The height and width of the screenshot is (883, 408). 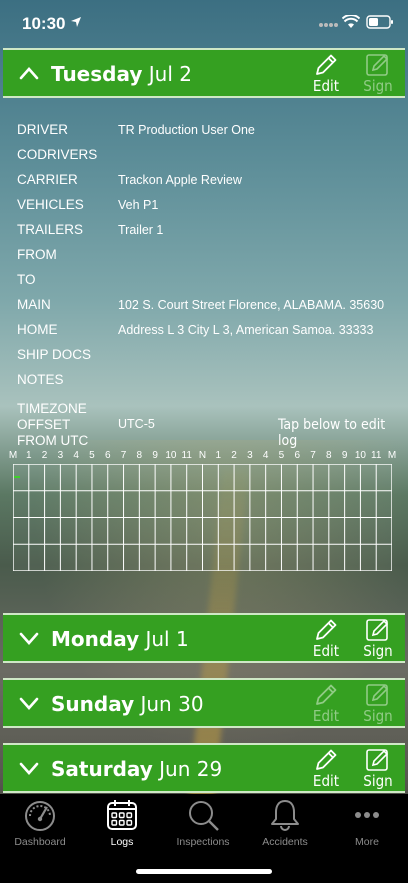 I want to click on timezone-label: TIMEZONE OFFSET FROM UTC, so click(x=52, y=425).